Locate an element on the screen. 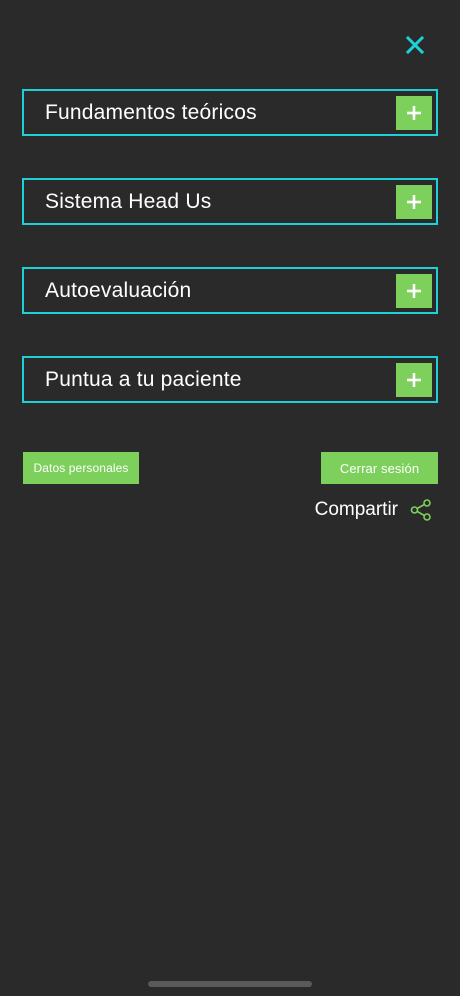 The image size is (460, 996). menu-item-label: Fundamentos teóricos is located at coordinates (151, 112).